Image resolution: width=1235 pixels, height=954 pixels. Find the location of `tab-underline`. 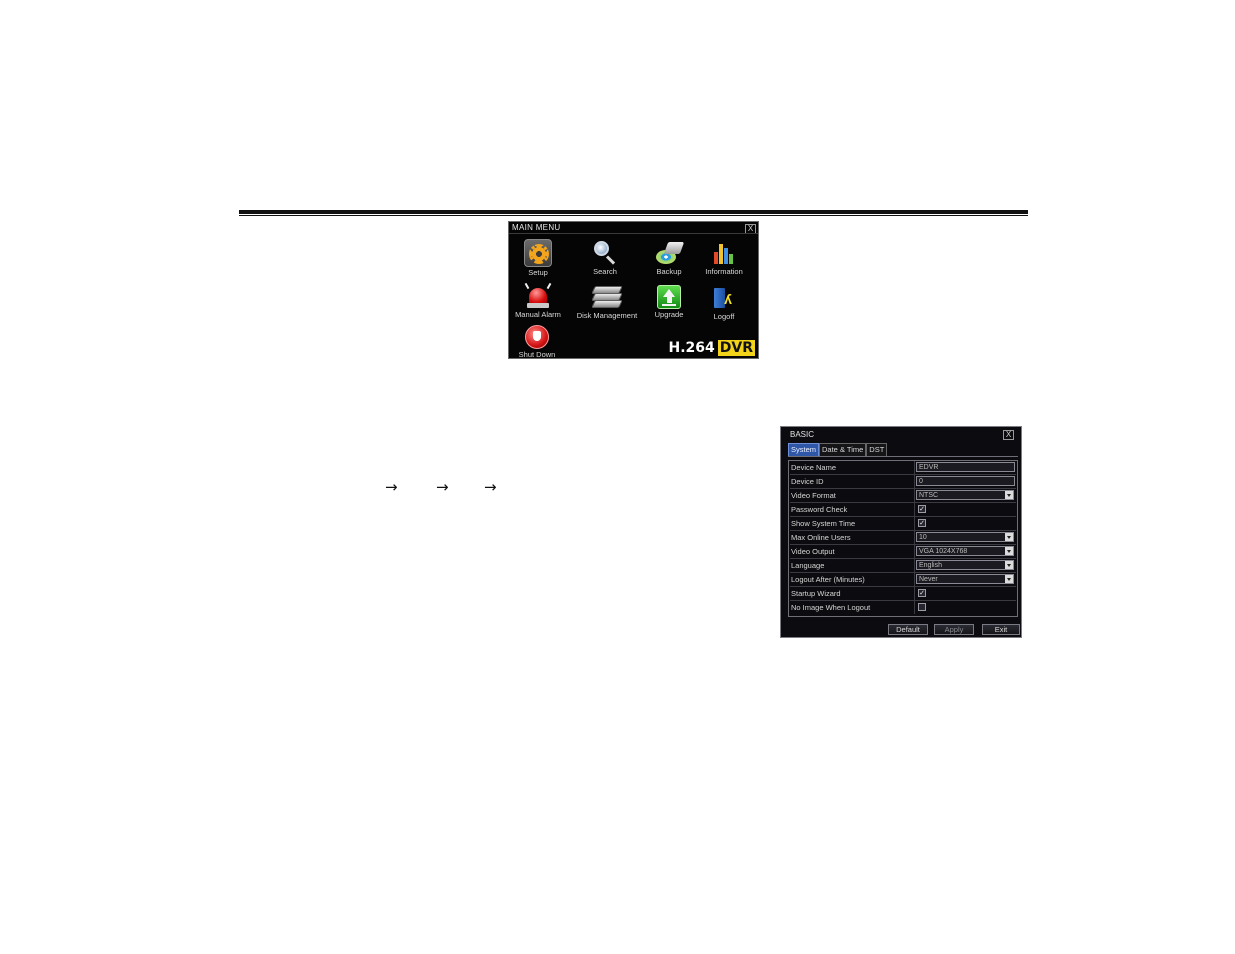

tab-underline is located at coordinates (903, 456).